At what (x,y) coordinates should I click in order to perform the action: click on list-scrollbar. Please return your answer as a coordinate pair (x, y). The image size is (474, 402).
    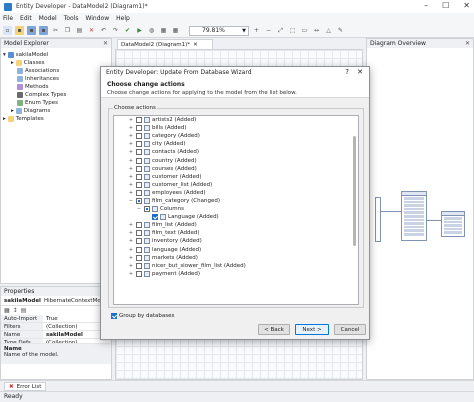
    Looking at the image, I should click on (355, 211).